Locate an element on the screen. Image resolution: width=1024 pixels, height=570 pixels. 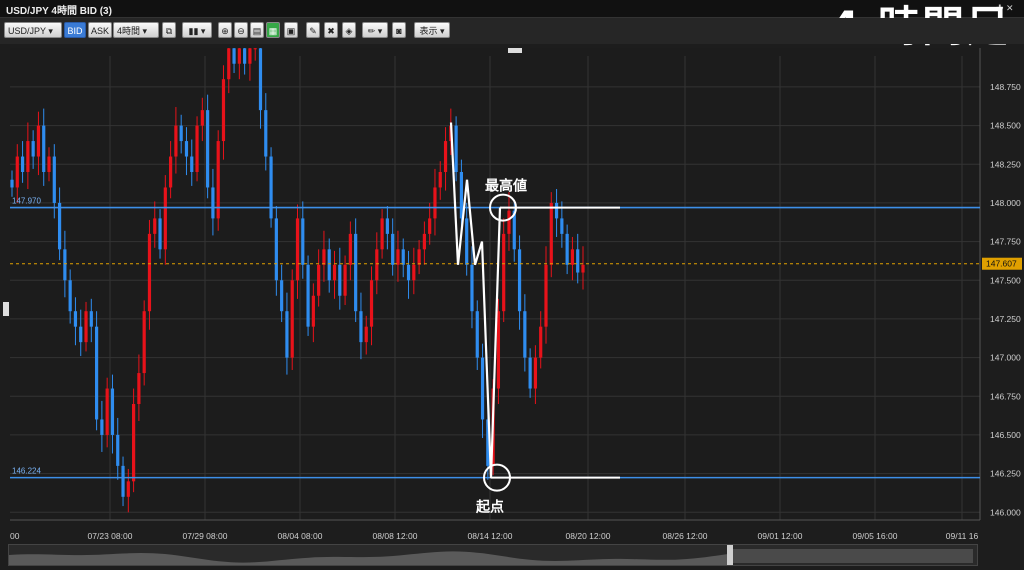
link-icon: ⧉ is located at coordinates (169, 30).